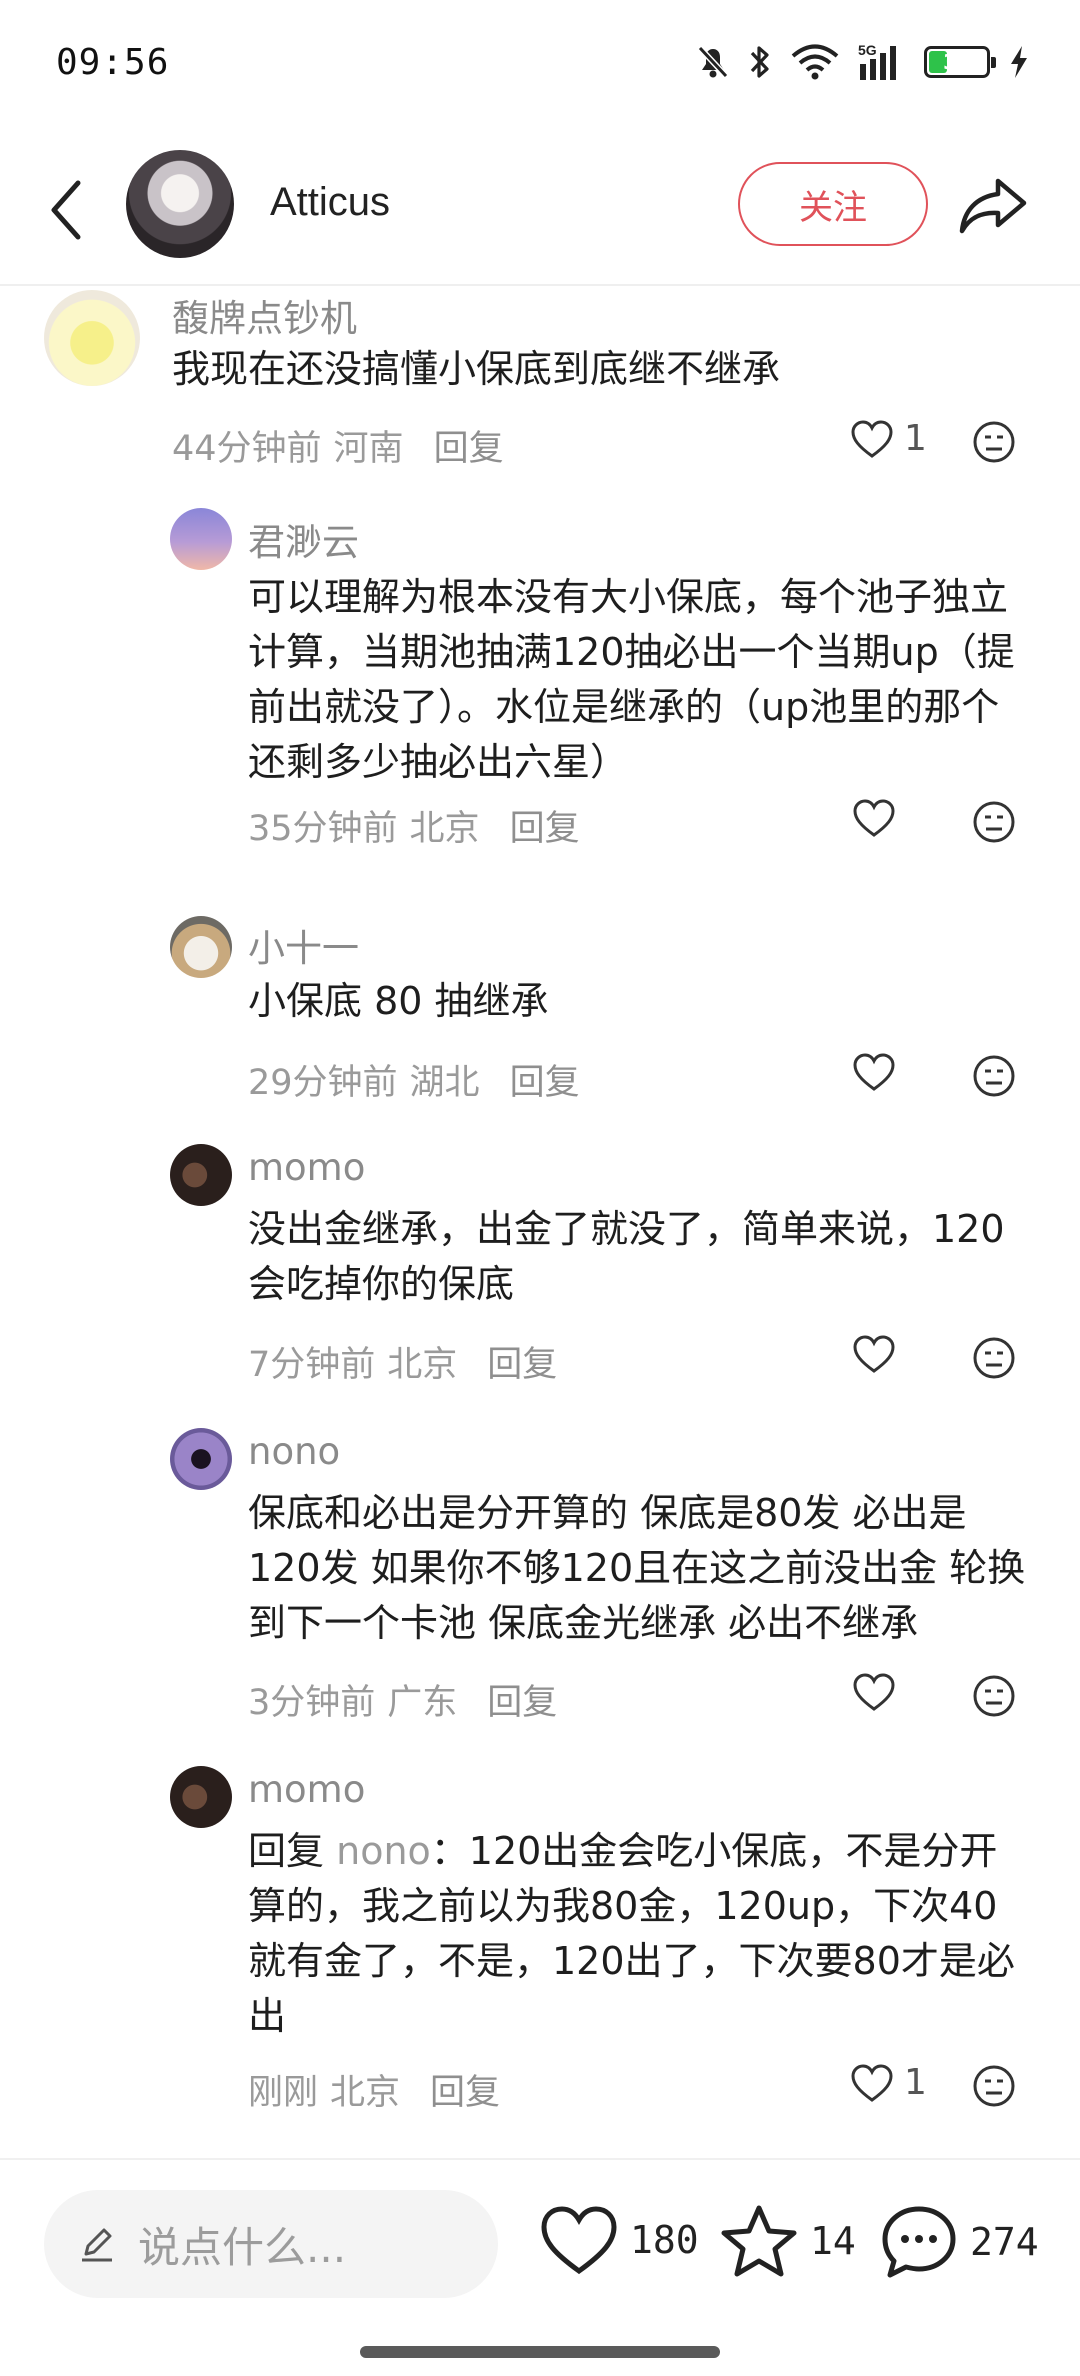  What do you see at coordinates (383, 1851) in the screenshot?
I see `reply-mention: nono` at bounding box center [383, 1851].